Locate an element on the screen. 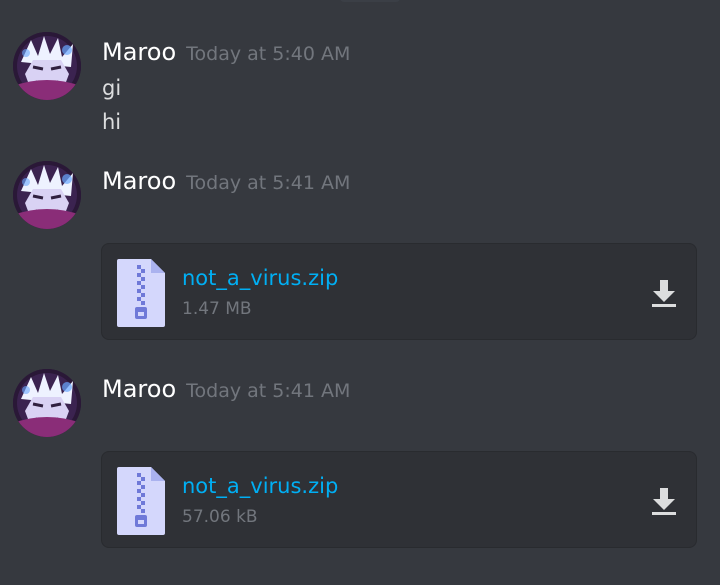 The height and width of the screenshot is (585, 720). previous-content-edge is located at coordinates (370, 1).